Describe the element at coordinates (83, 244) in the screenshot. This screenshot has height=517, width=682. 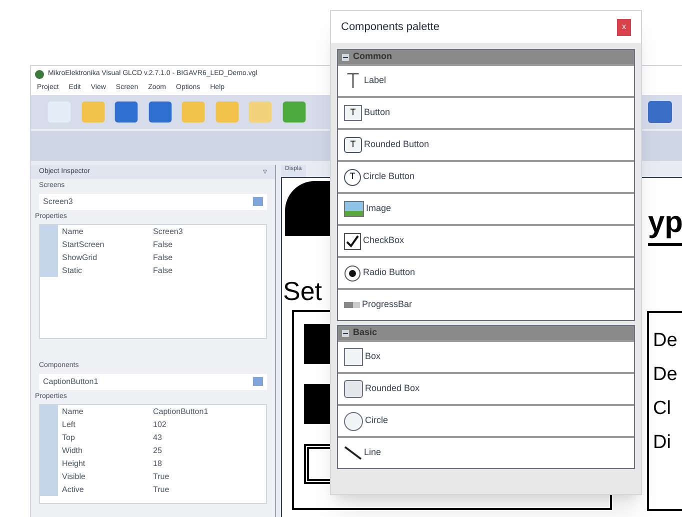
I see `property-name: StartScreen` at that location.